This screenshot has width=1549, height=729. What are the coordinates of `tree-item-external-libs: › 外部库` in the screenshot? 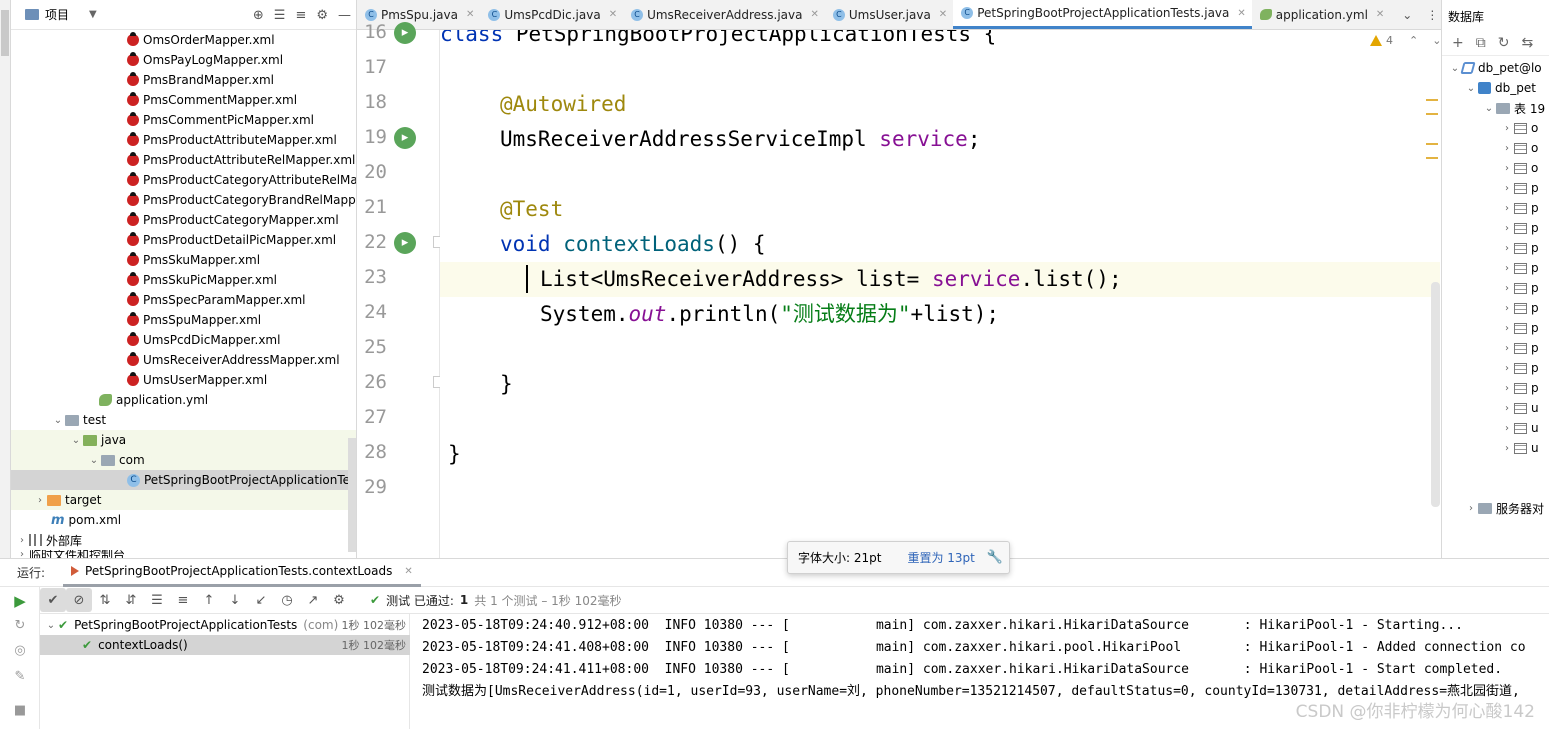 It's located at (183, 540).